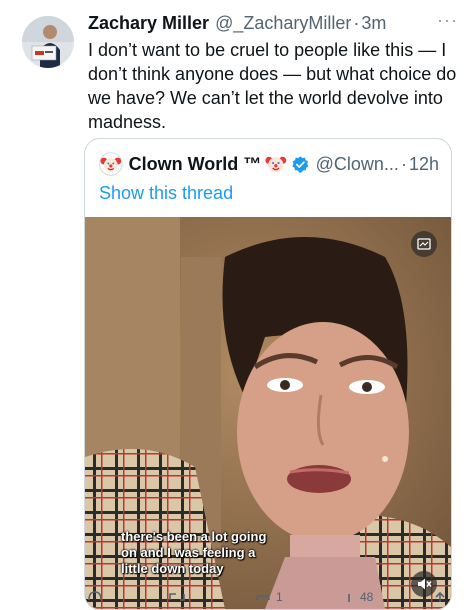  I want to click on author-avatar, so click(48, 42).